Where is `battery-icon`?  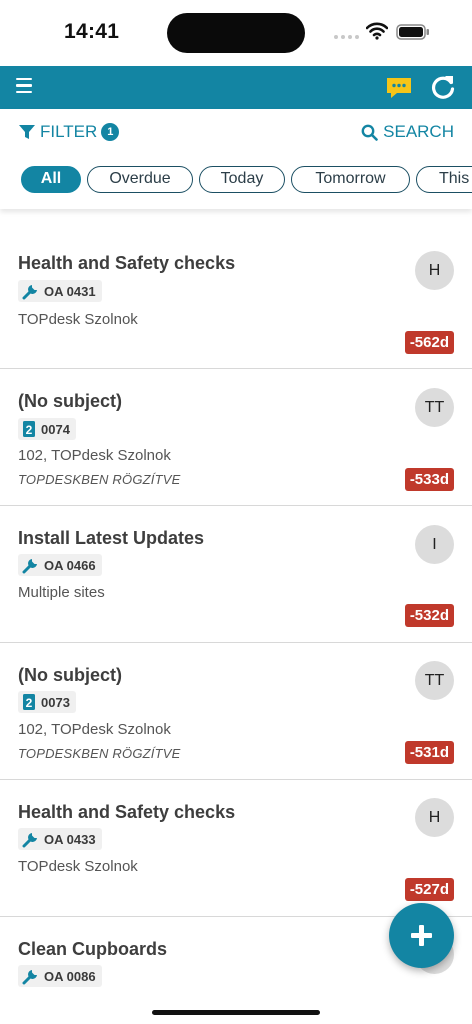
battery-icon is located at coordinates (412, 32).